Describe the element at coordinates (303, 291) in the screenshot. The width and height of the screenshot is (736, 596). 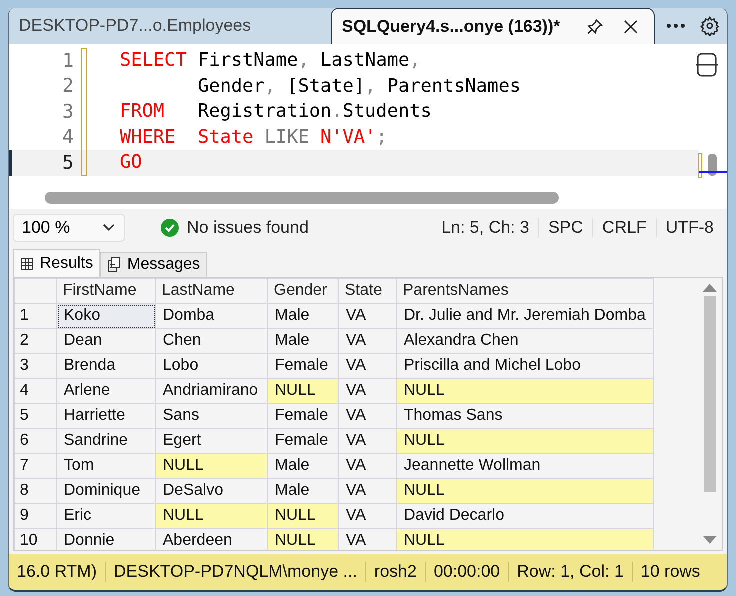
I see `column-header: Gender` at that location.